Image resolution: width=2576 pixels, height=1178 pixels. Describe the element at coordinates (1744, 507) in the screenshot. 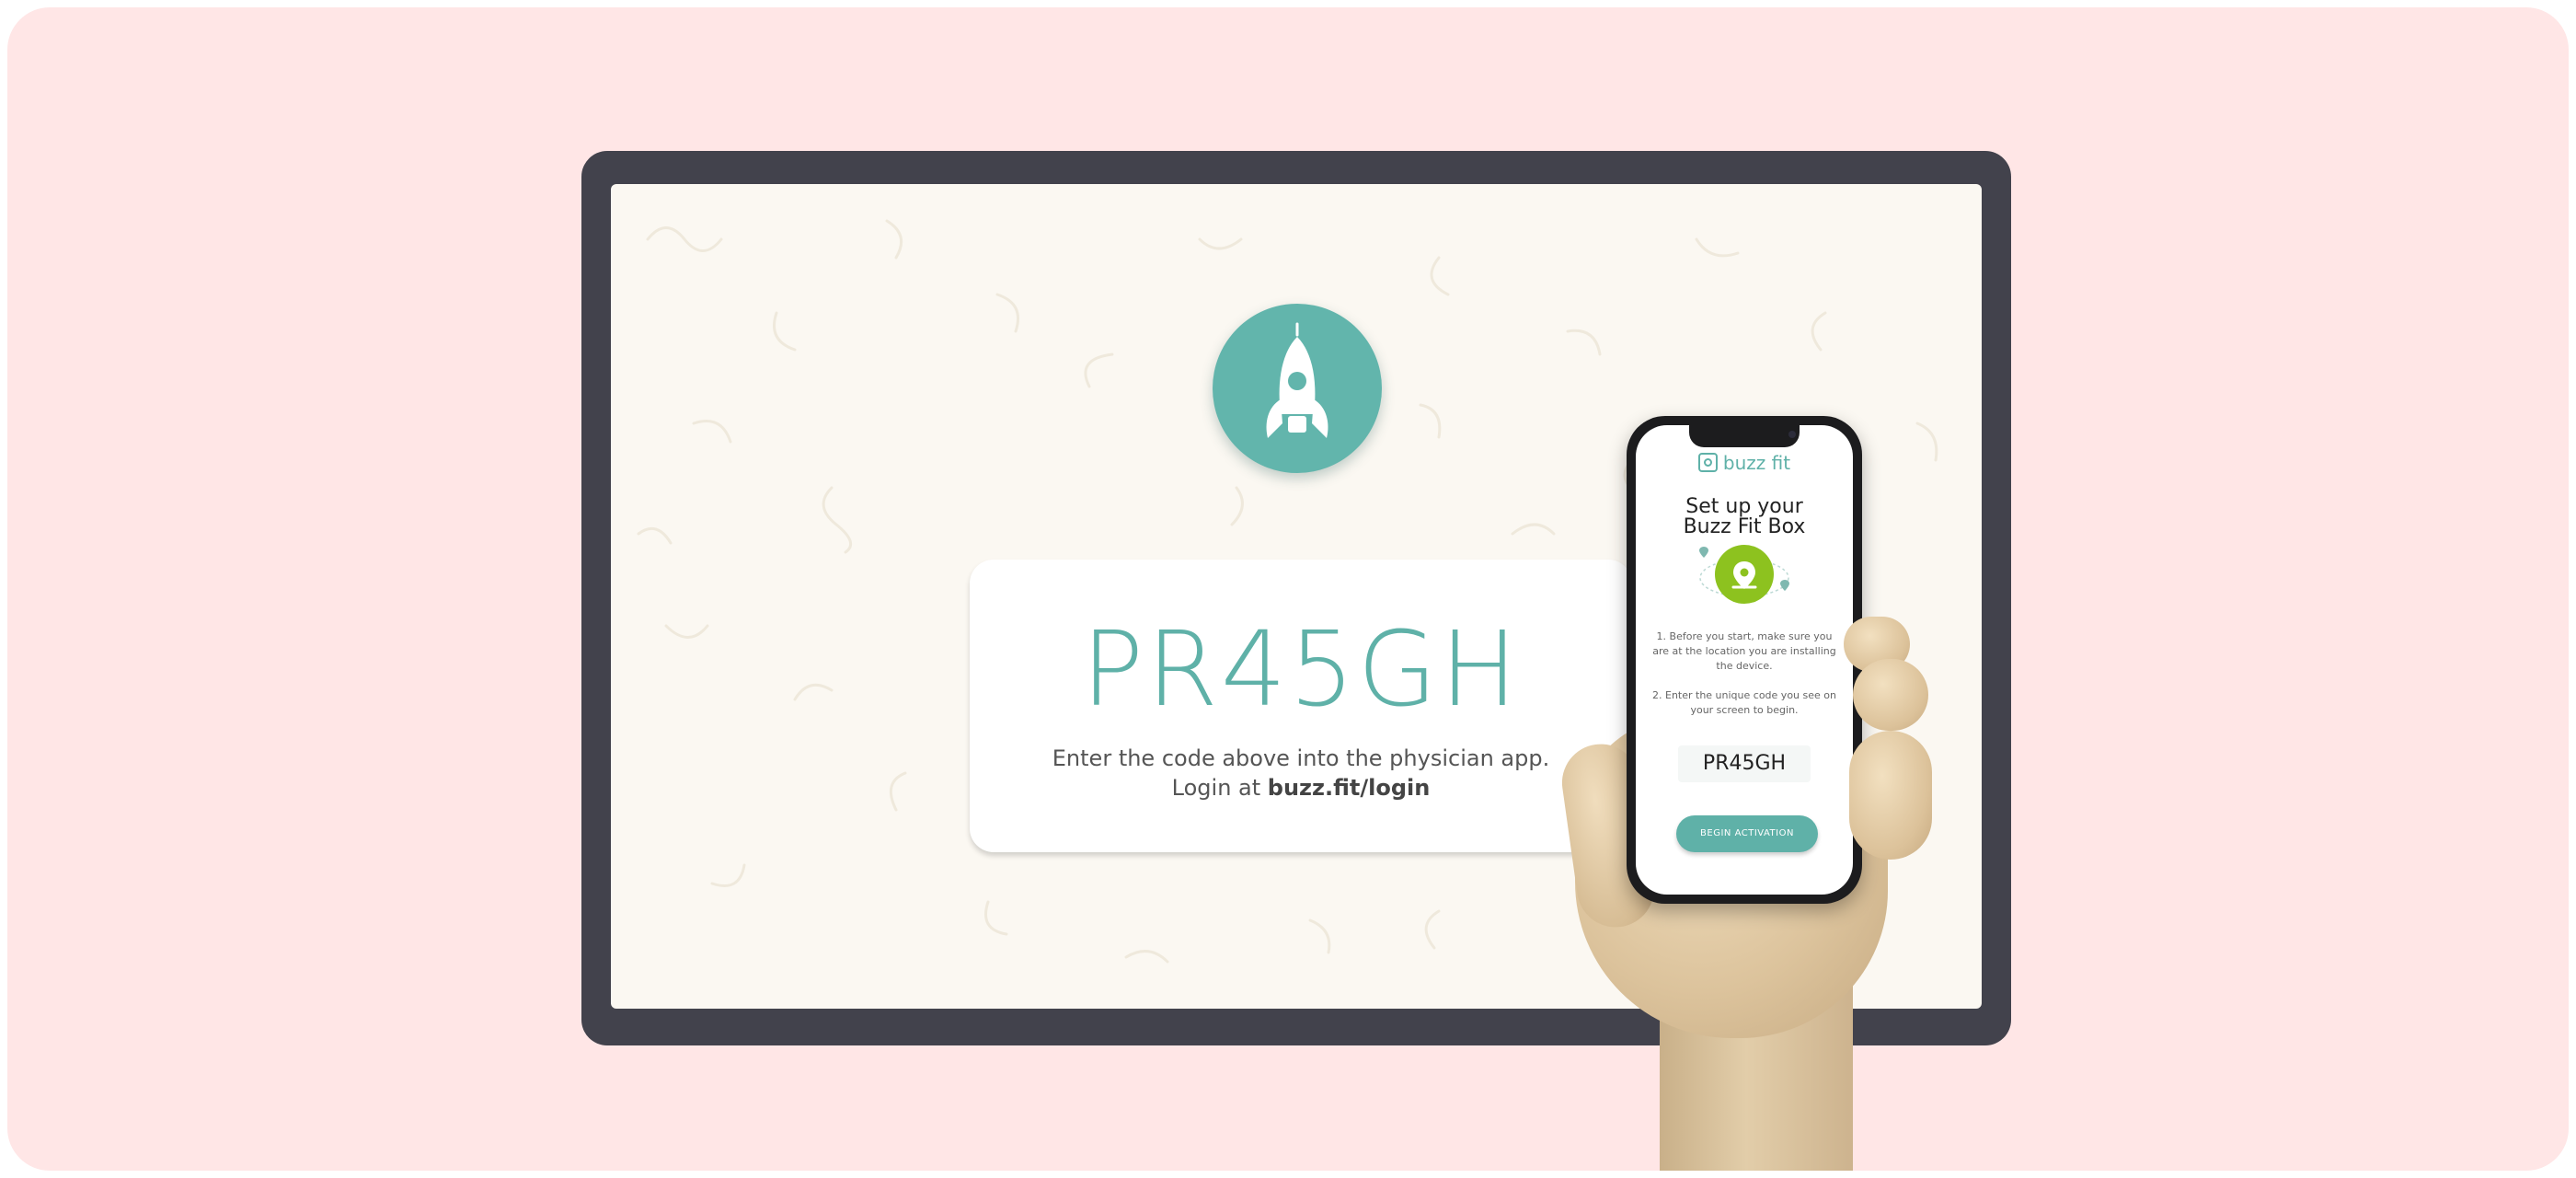

I see `setup-title-line1: Set up your` at that location.